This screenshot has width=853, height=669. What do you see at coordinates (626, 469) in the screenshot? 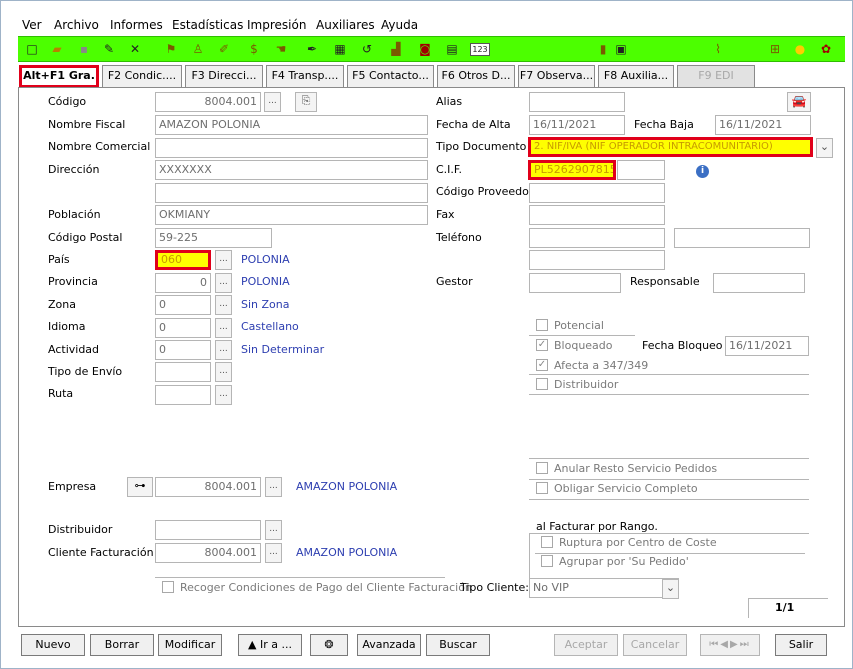
I see `anular-resto-checkbox: Anular Resto Servicio Pedidos` at bounding box center [626, 469].